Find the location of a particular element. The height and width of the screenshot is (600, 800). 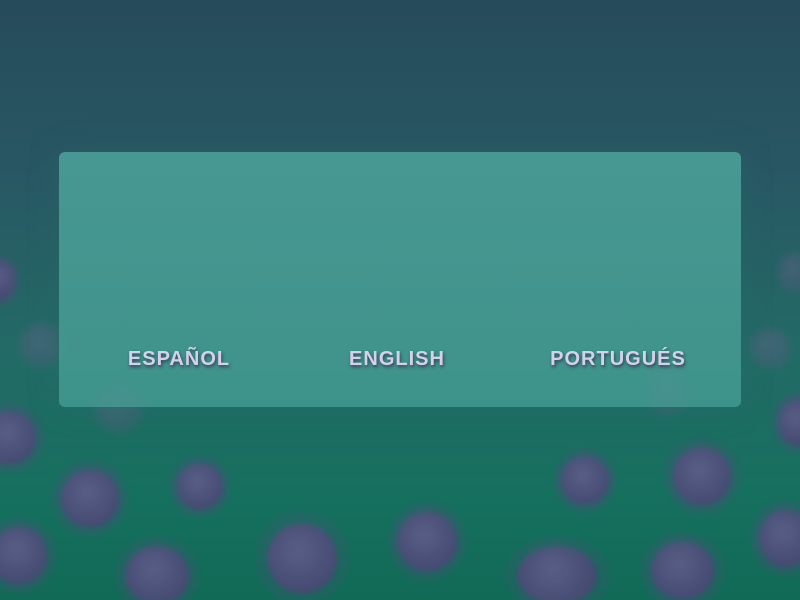

english-language-button: ENGLISH is located at coordinates (397, 359).